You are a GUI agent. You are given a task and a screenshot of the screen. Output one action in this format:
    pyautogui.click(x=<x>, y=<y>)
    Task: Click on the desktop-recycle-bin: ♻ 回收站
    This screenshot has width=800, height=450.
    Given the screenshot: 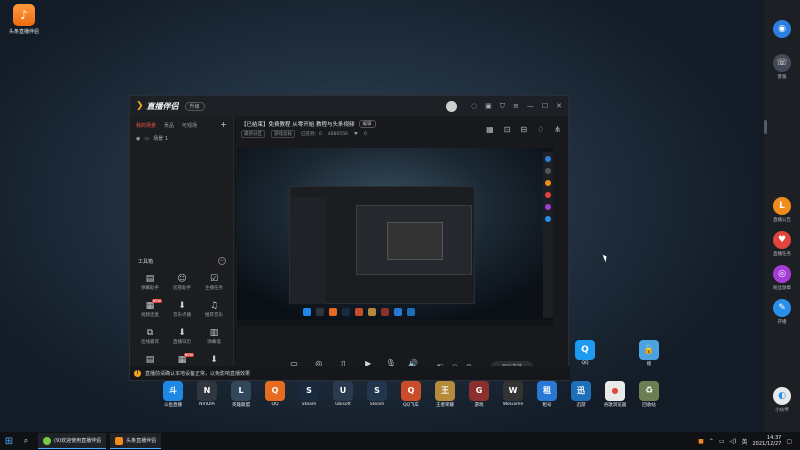 What is the action you would take?
    pyautogui.click(x=649, y=394)
    